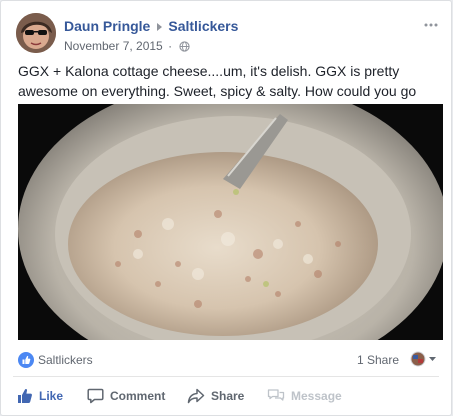 The height and width of the screenshot is (416, 453). Describe the element at coordinates (226, 359) in the screenshot. I see `post-summary: Saltlickers 1 Share` at that location.